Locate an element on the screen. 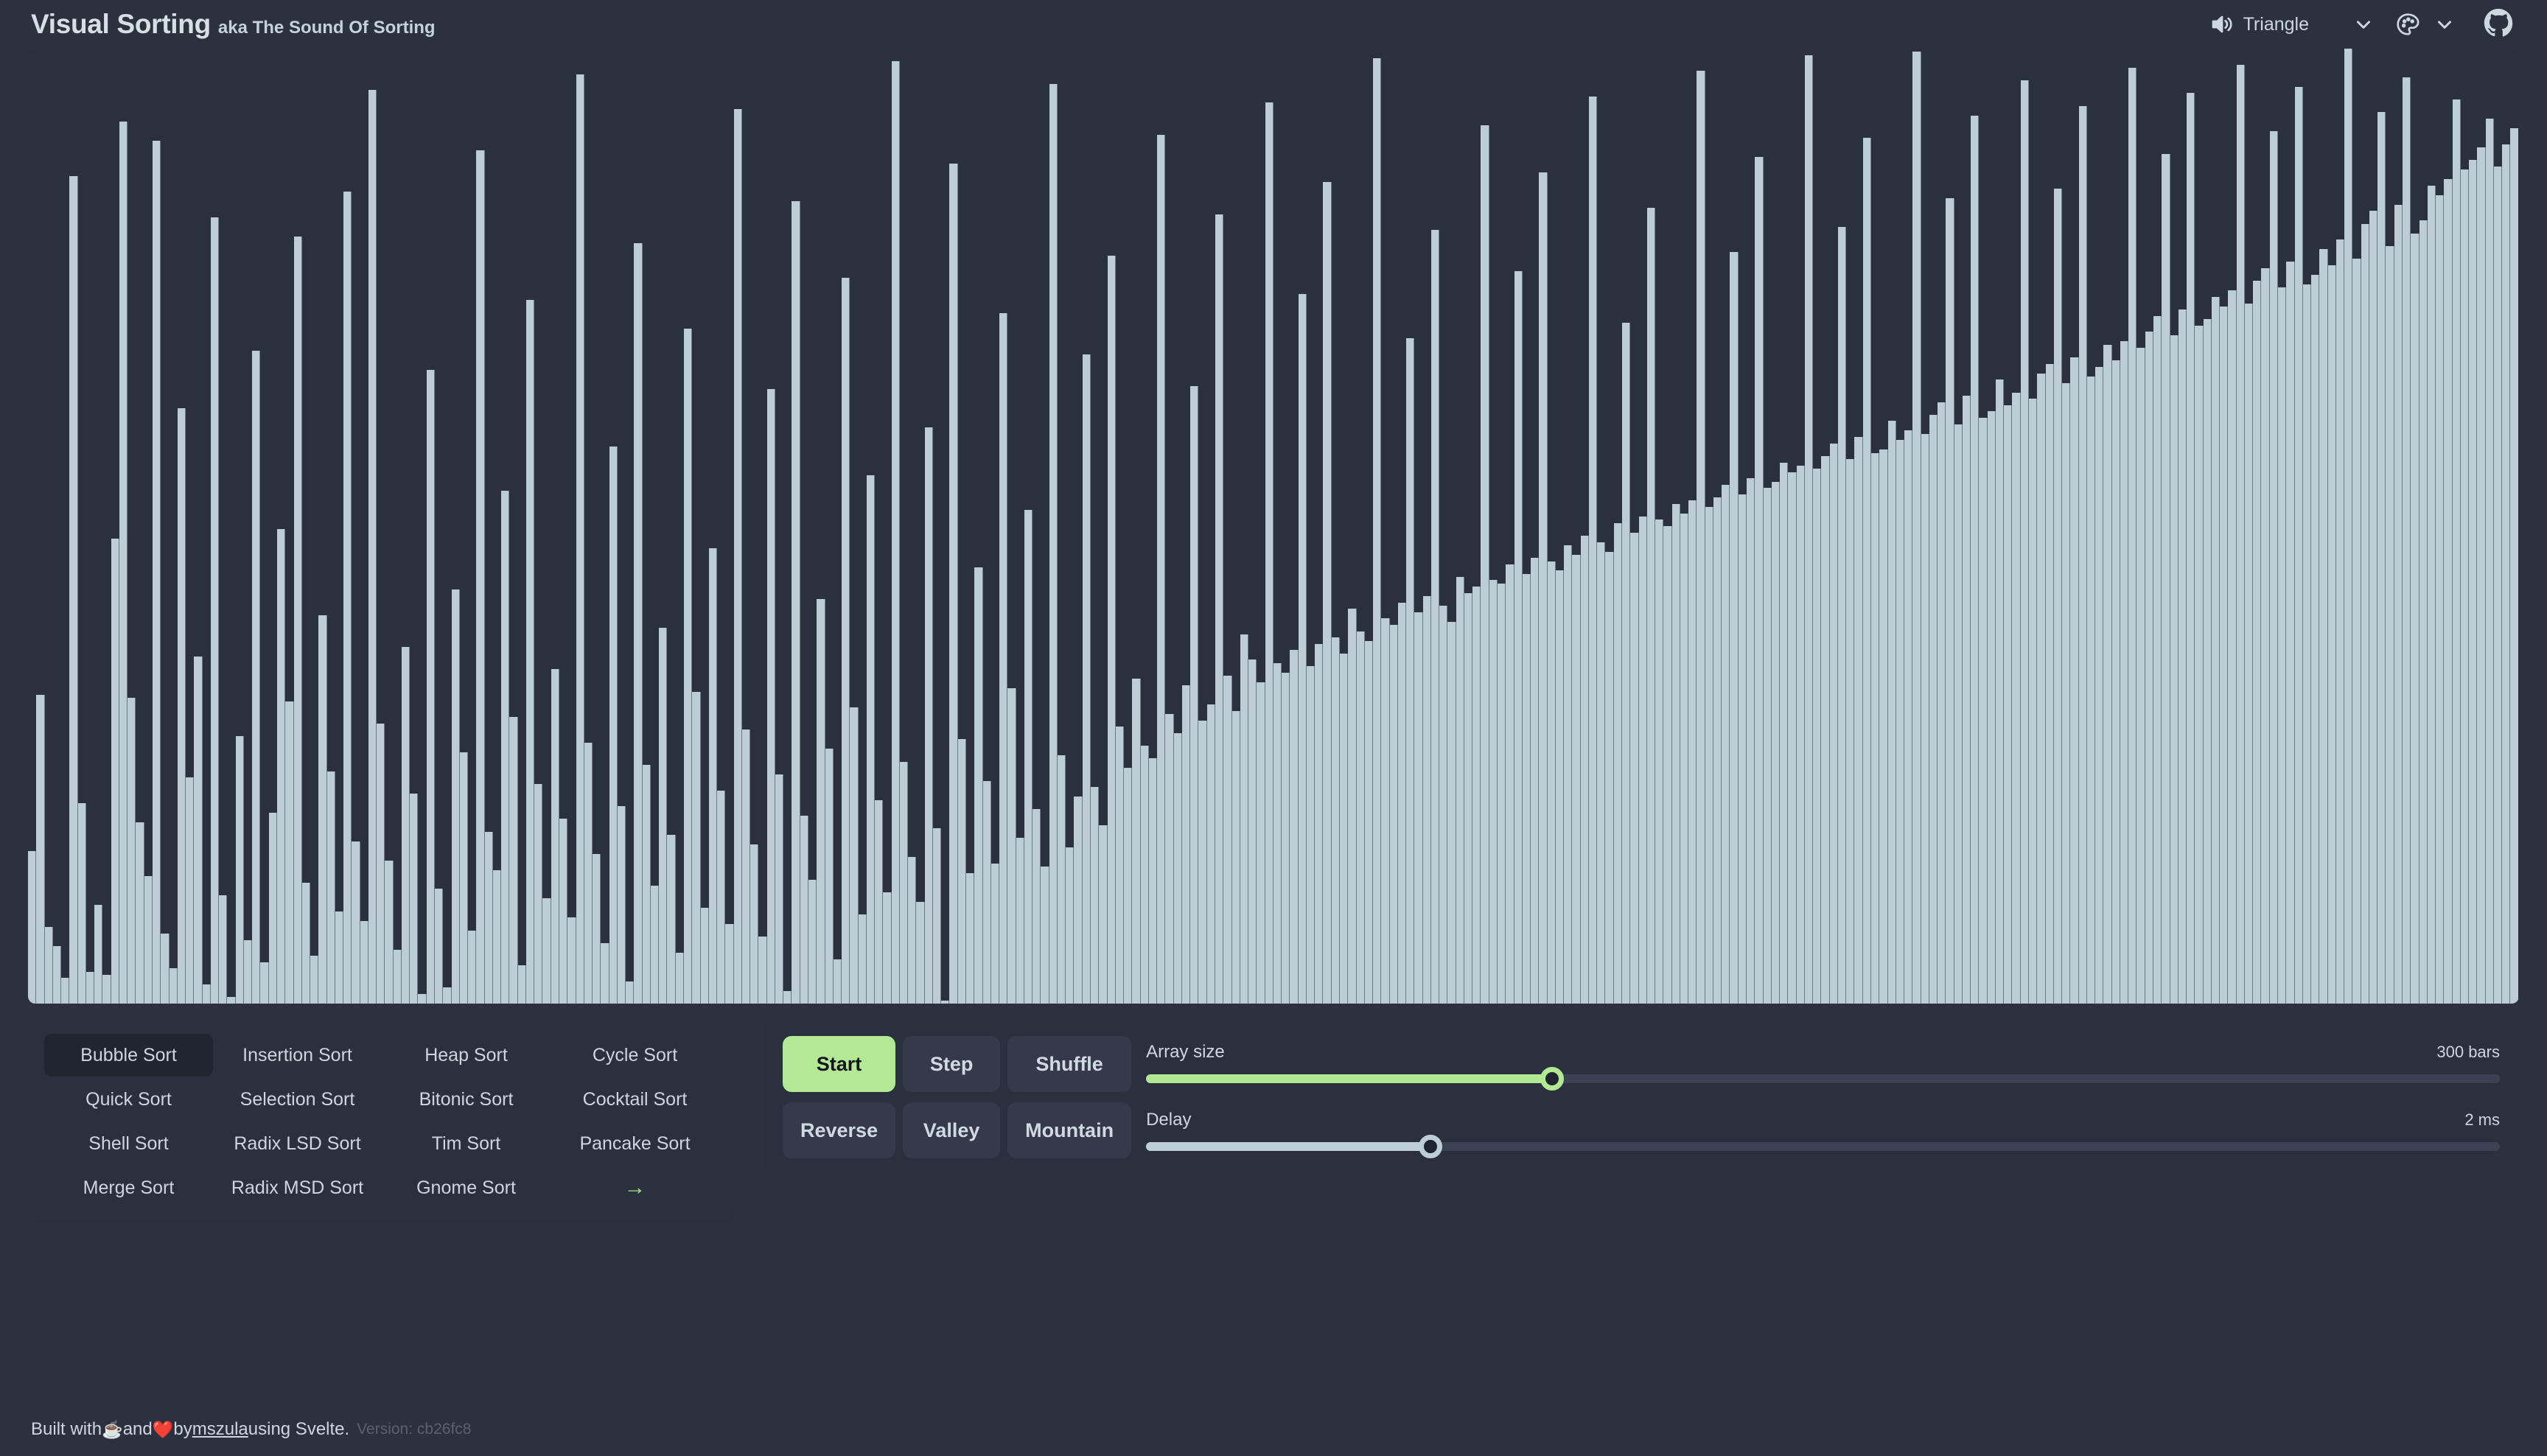  algorithm-quick-sort: Quick Sort is located at coordinates (128, 1099).